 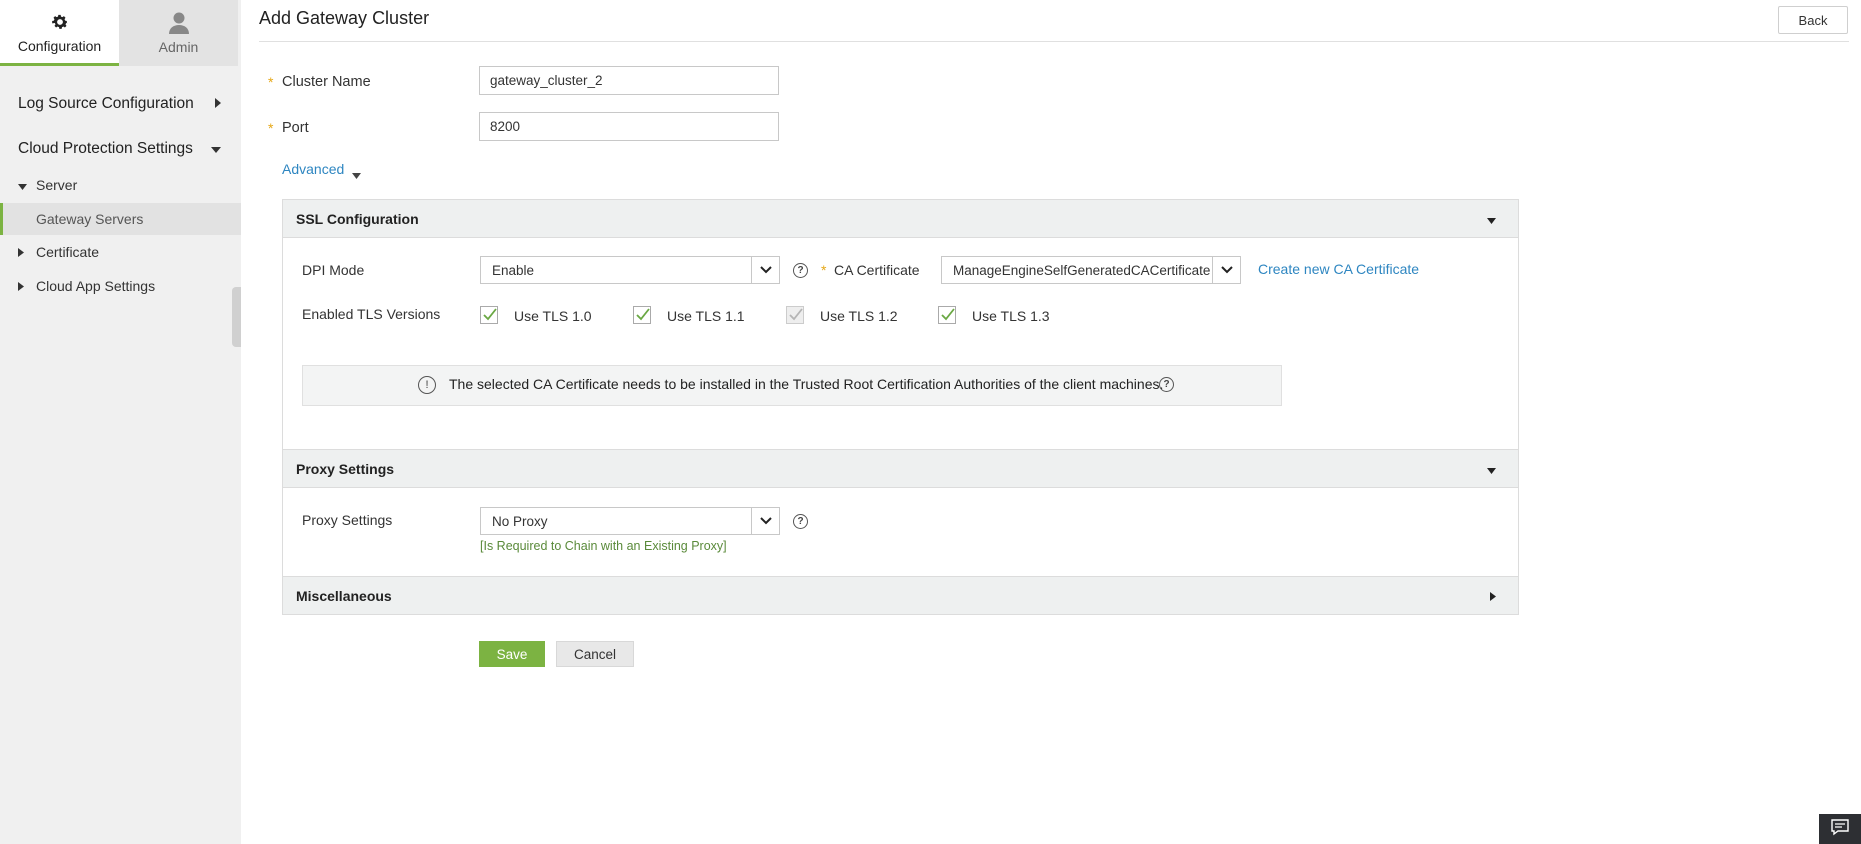 I want to click on ssl-configuration-title: SSL Configuration, so click(x=357, y=218).